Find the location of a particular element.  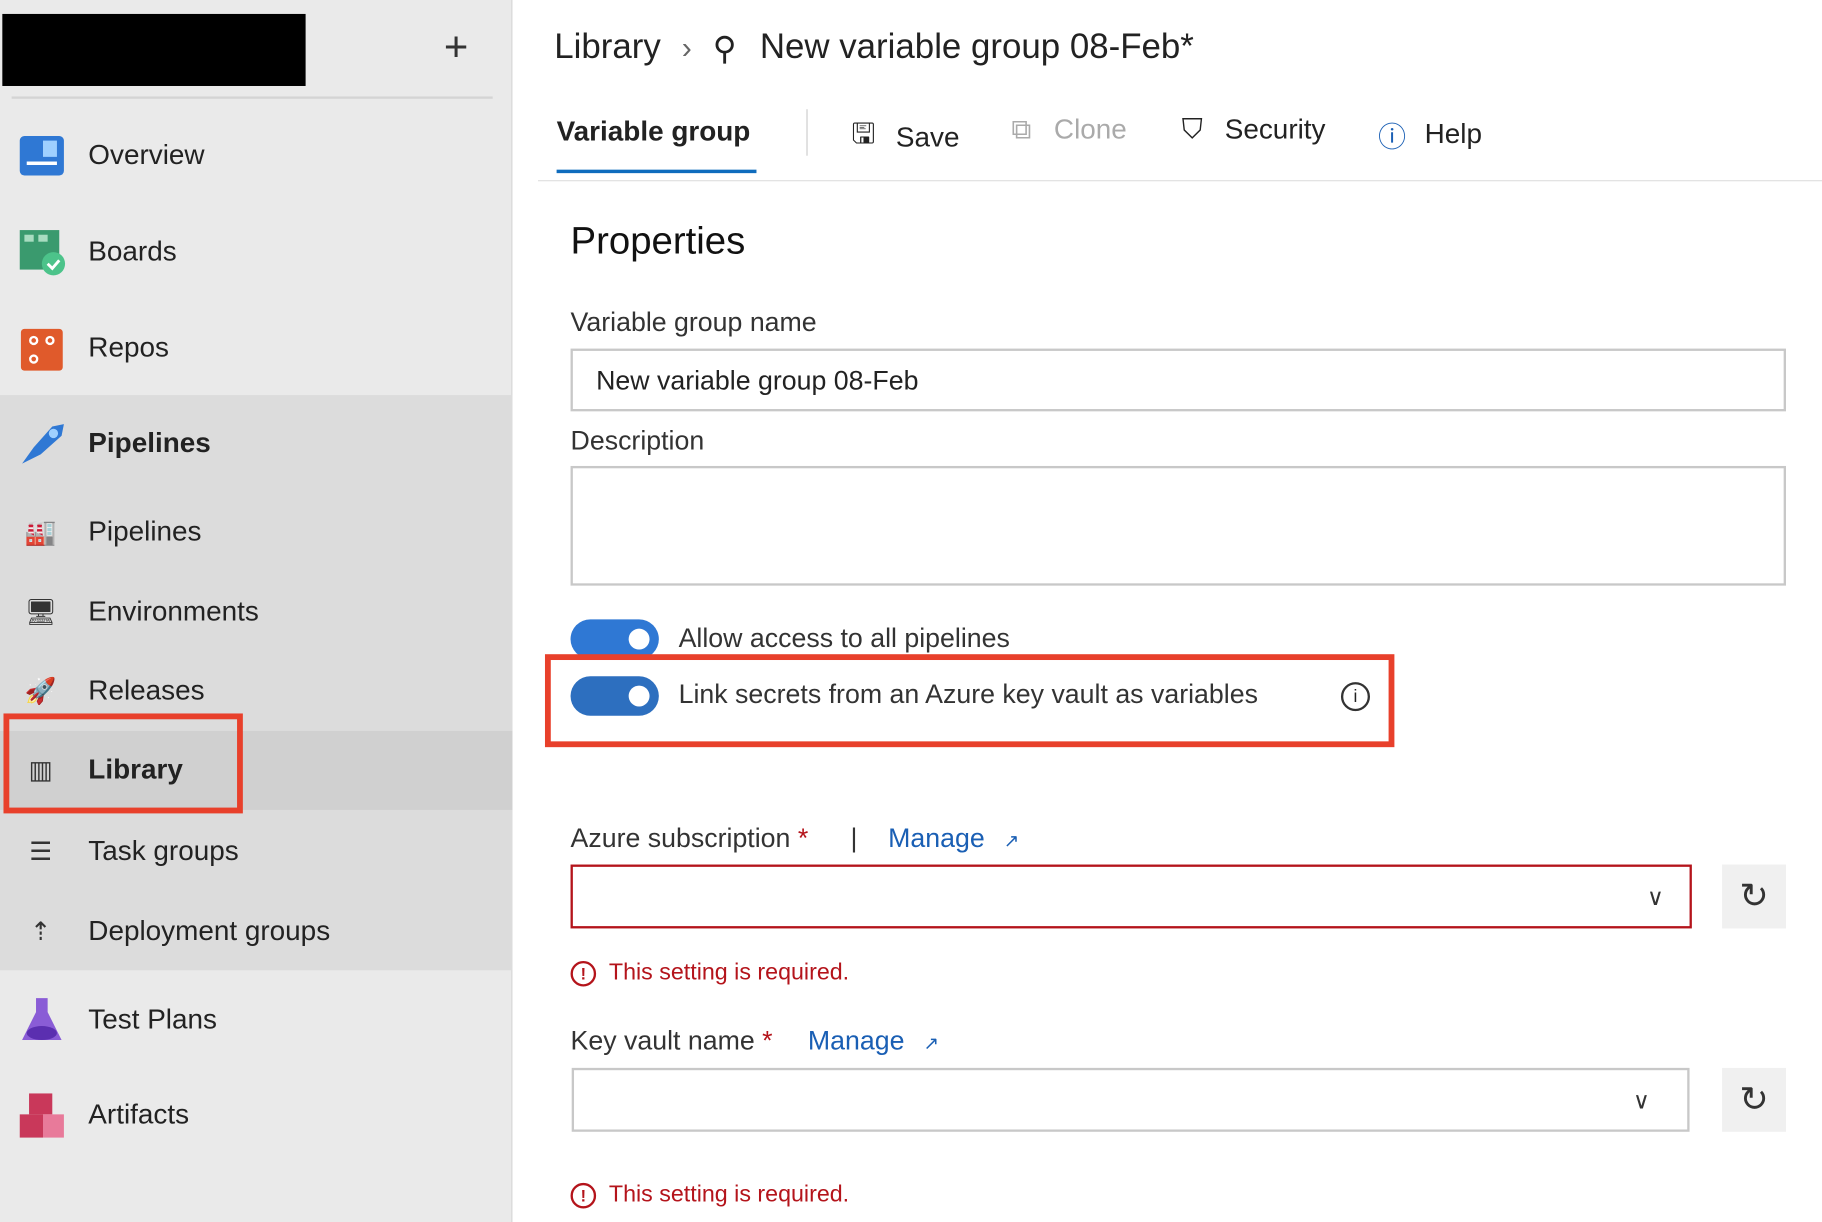

refresh-keyvault-button: ↻ is located at coordinates (1754, 1099).